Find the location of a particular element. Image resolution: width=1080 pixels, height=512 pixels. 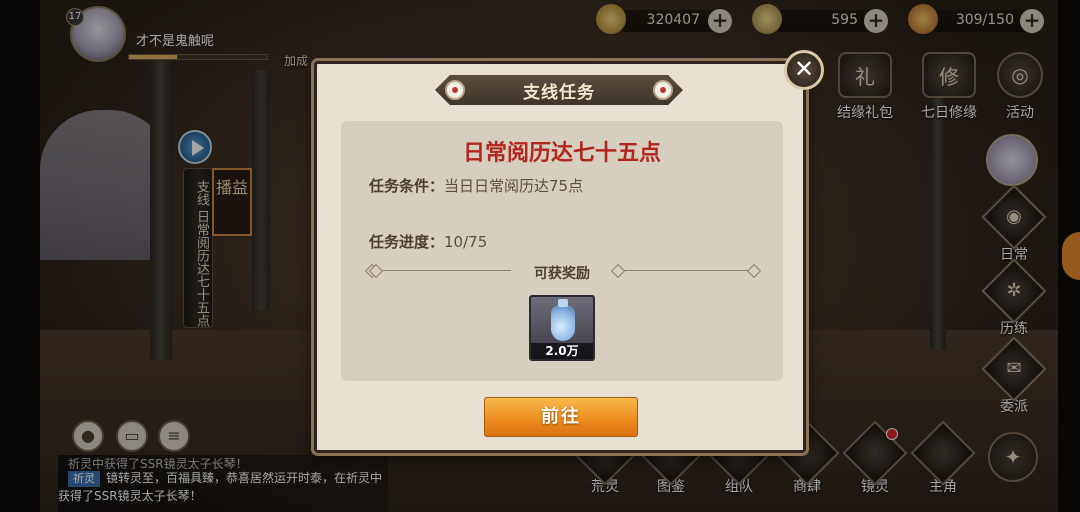

go-button: 前往 is located at coordinates (561, 417).